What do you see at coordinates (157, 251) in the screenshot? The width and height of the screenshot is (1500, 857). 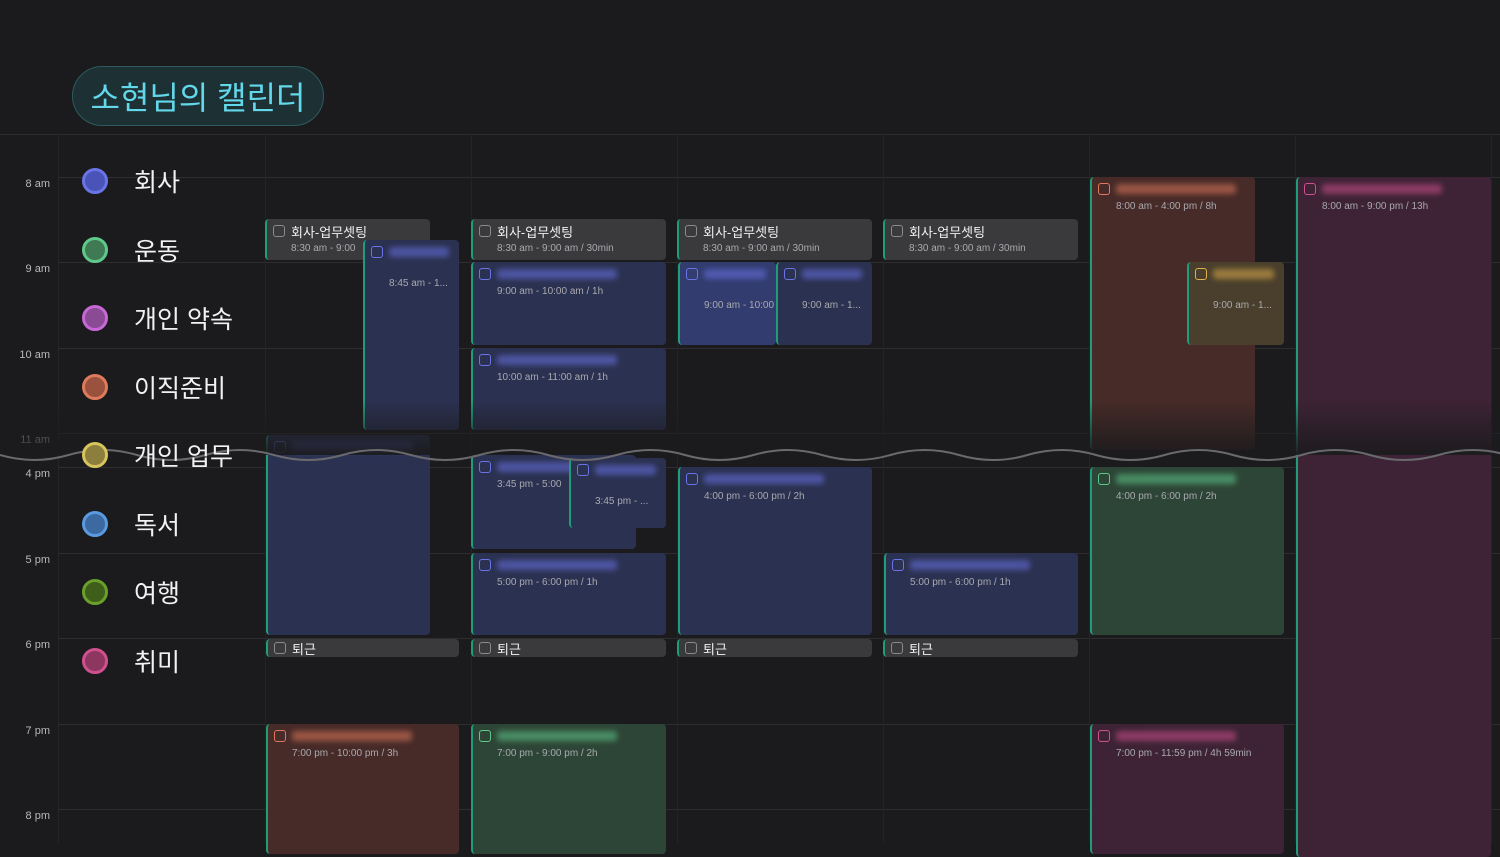 I see `legend-label: 운동` at bounding box center [157, 251].